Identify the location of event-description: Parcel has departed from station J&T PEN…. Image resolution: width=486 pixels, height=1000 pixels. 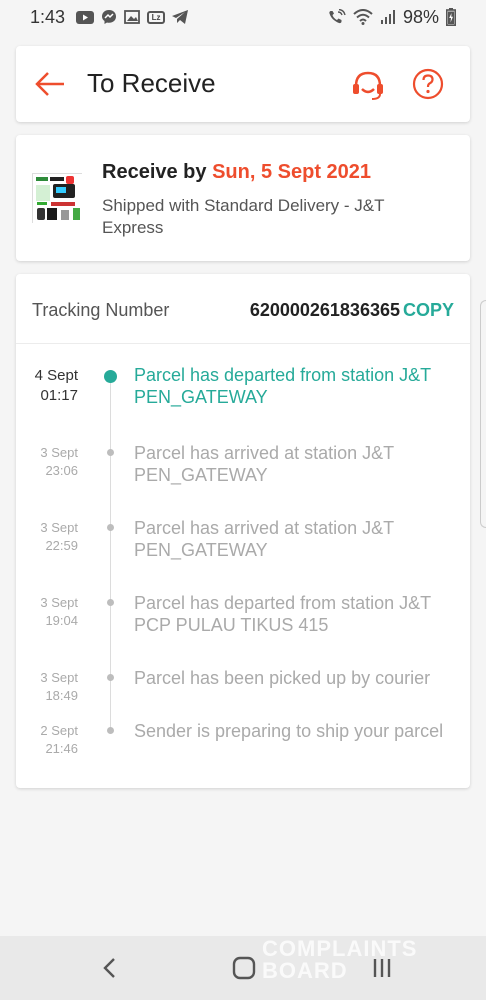
(282, 386).